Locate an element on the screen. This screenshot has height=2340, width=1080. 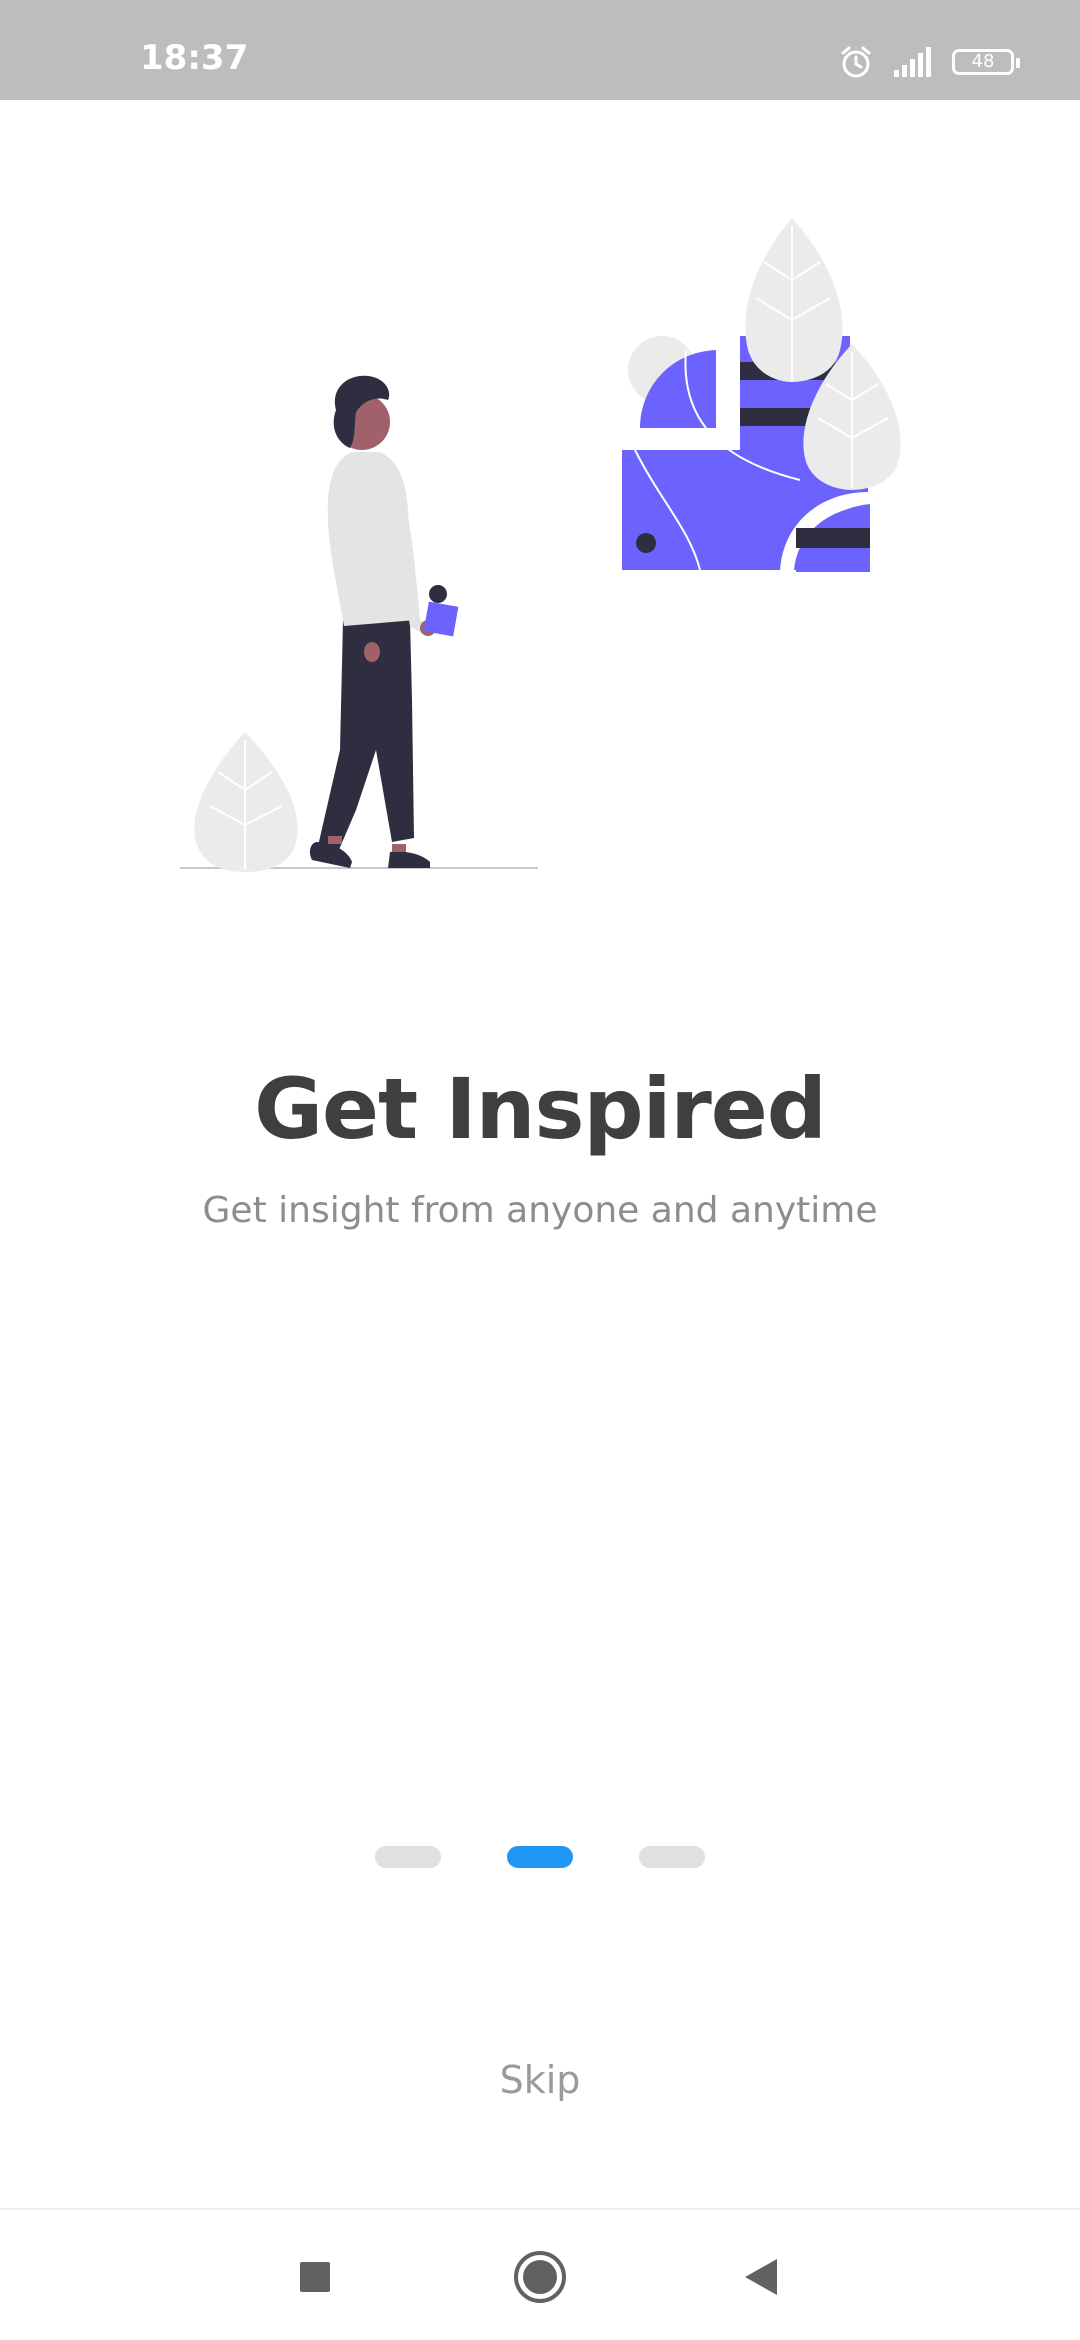
signal-icon is located at coordinates (912, 62).